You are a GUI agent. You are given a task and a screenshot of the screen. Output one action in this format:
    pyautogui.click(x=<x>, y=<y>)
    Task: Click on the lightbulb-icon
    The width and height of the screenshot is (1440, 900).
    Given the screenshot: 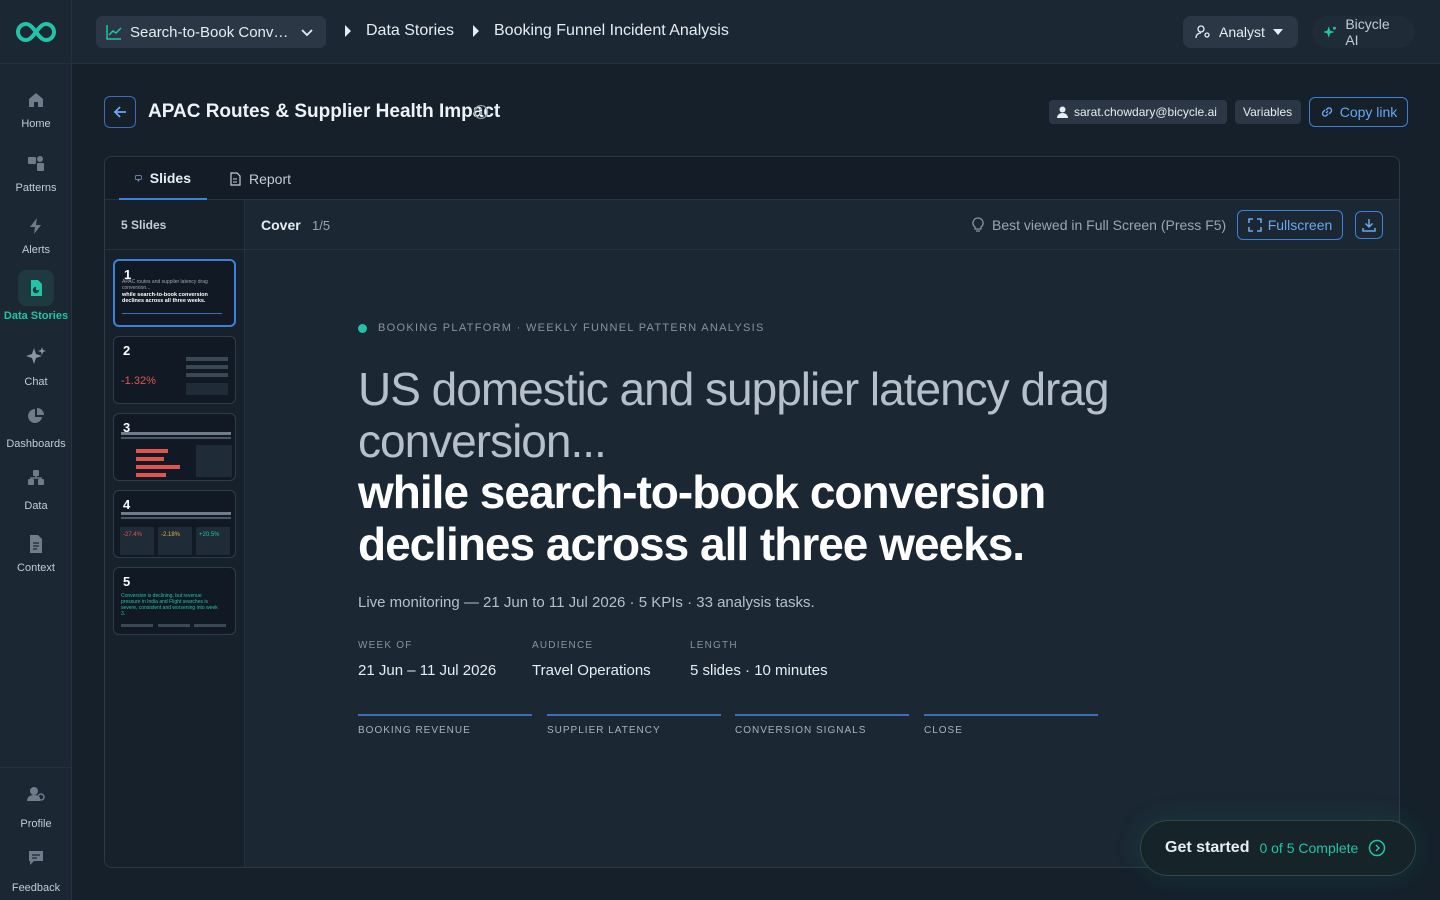 What is the action you would take?
    pyautogui.click(x=978, y=224)
    